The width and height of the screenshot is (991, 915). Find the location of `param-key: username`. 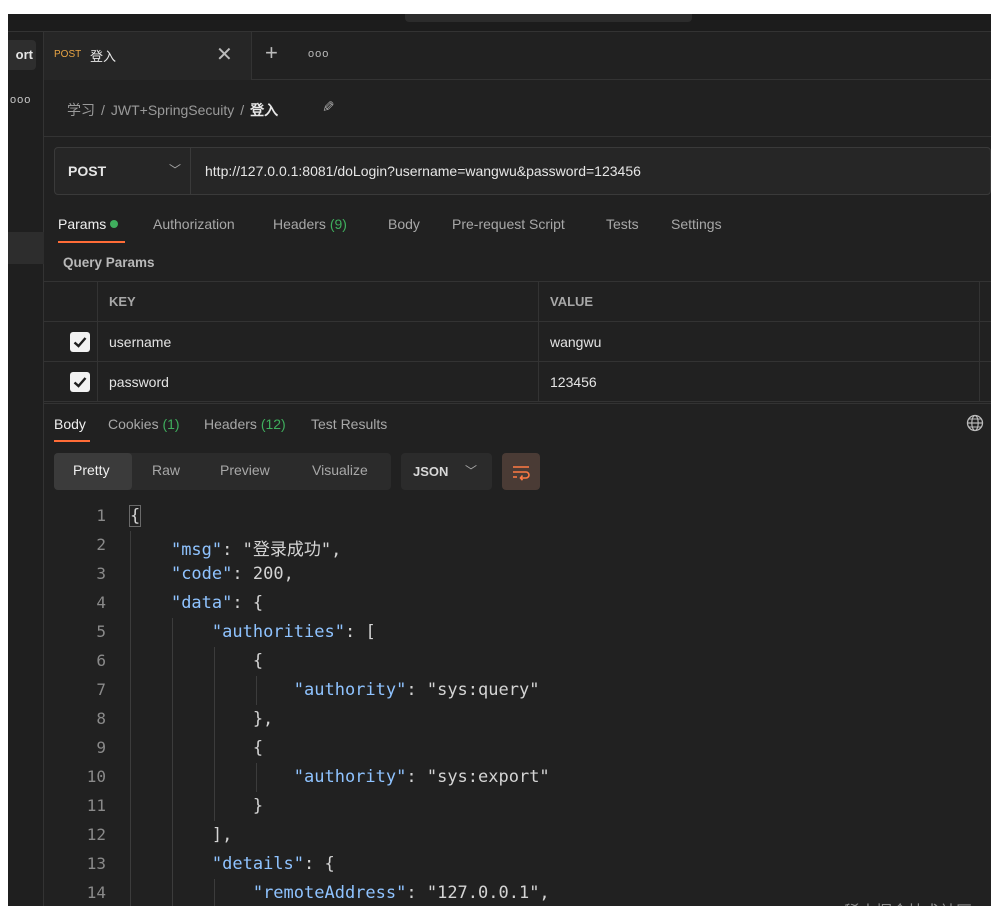

param-key: username is located at coordinates (140, 342).